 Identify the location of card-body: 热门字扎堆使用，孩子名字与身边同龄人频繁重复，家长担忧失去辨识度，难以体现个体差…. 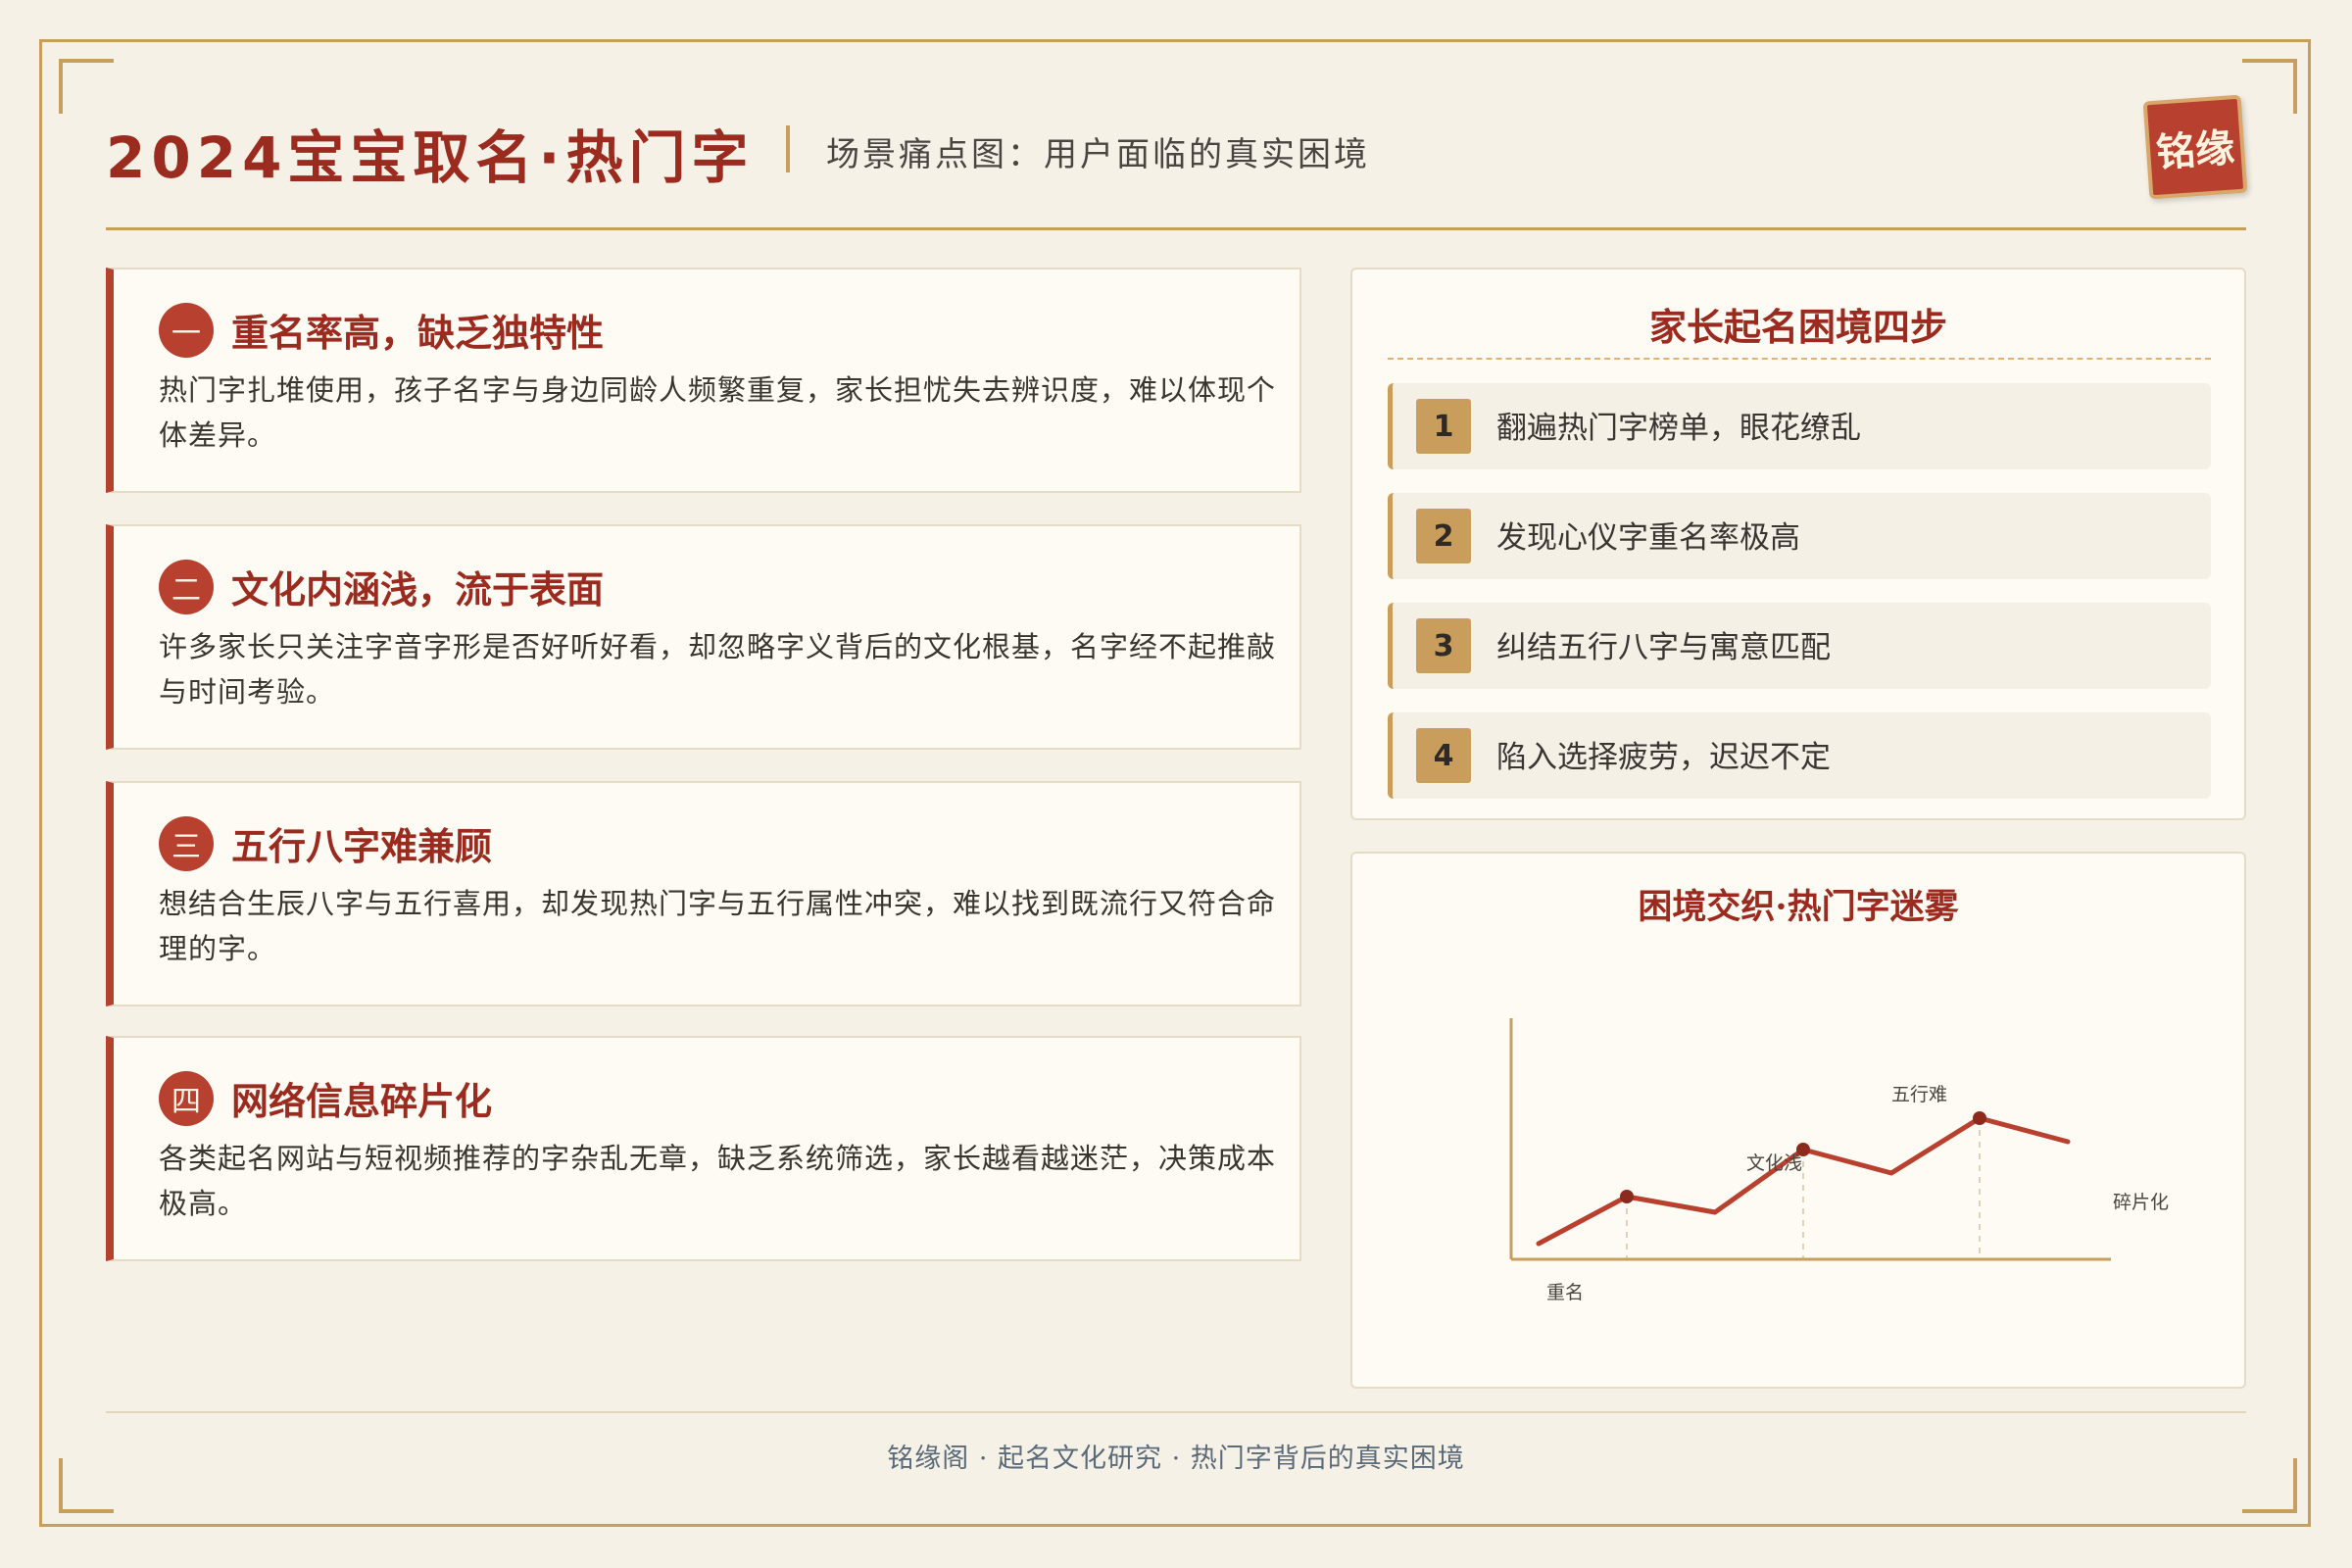
(718, 412).